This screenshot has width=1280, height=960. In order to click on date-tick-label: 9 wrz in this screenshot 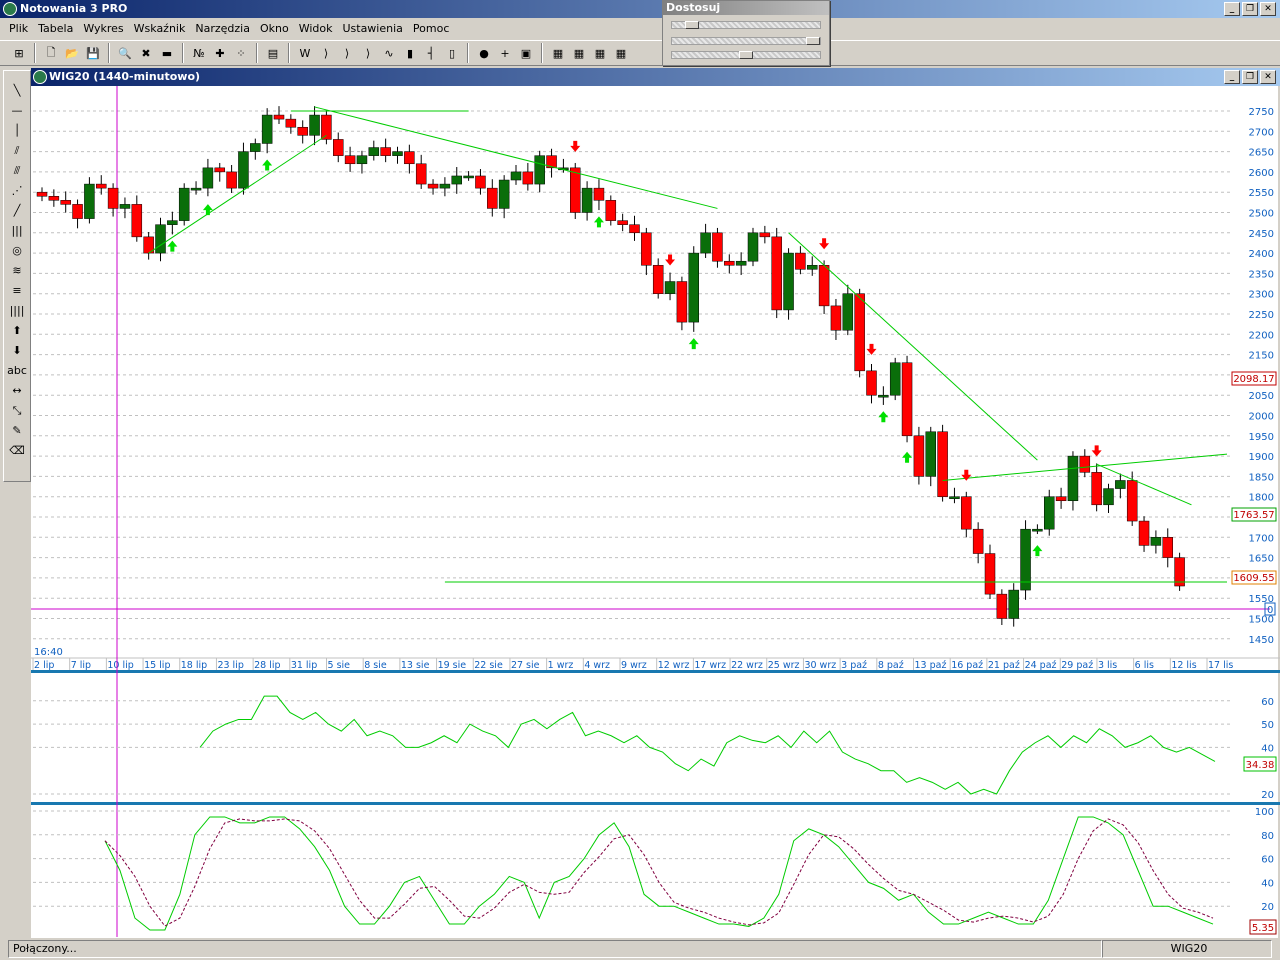, I will do `click(634, 665)`.